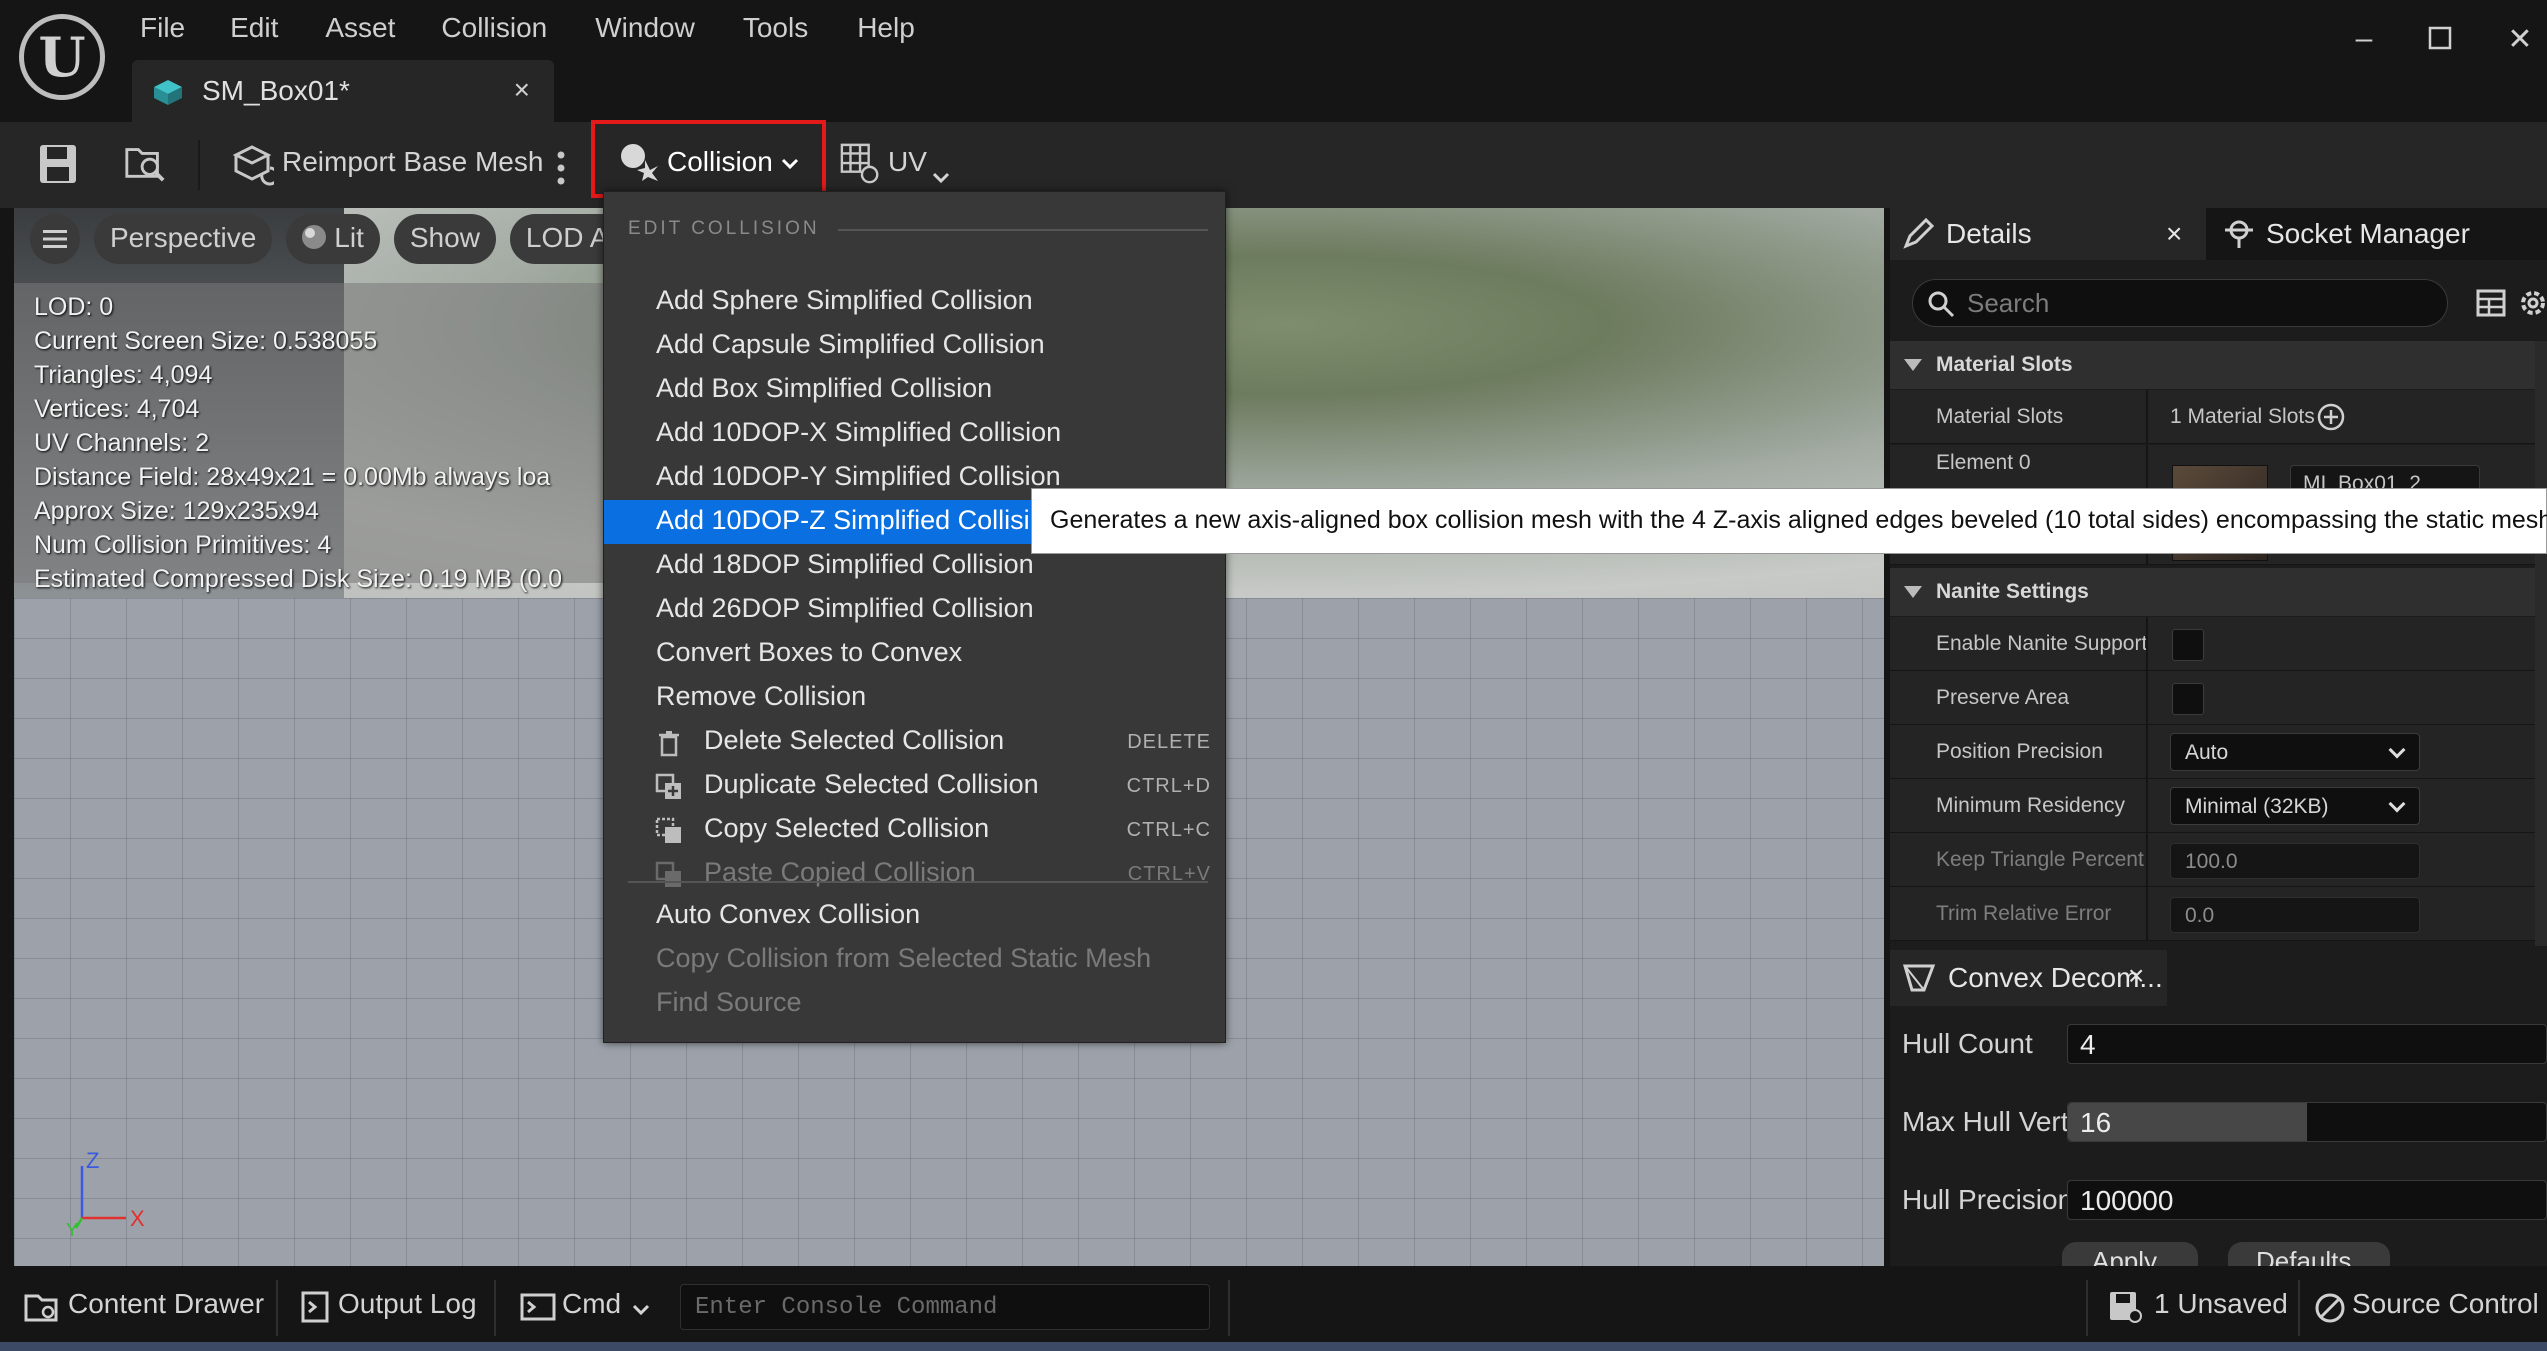 The width and height of the screenshot is (2547, 1351). I want to click on content-drawer-button: Content Drawer, so click(166, 1304).